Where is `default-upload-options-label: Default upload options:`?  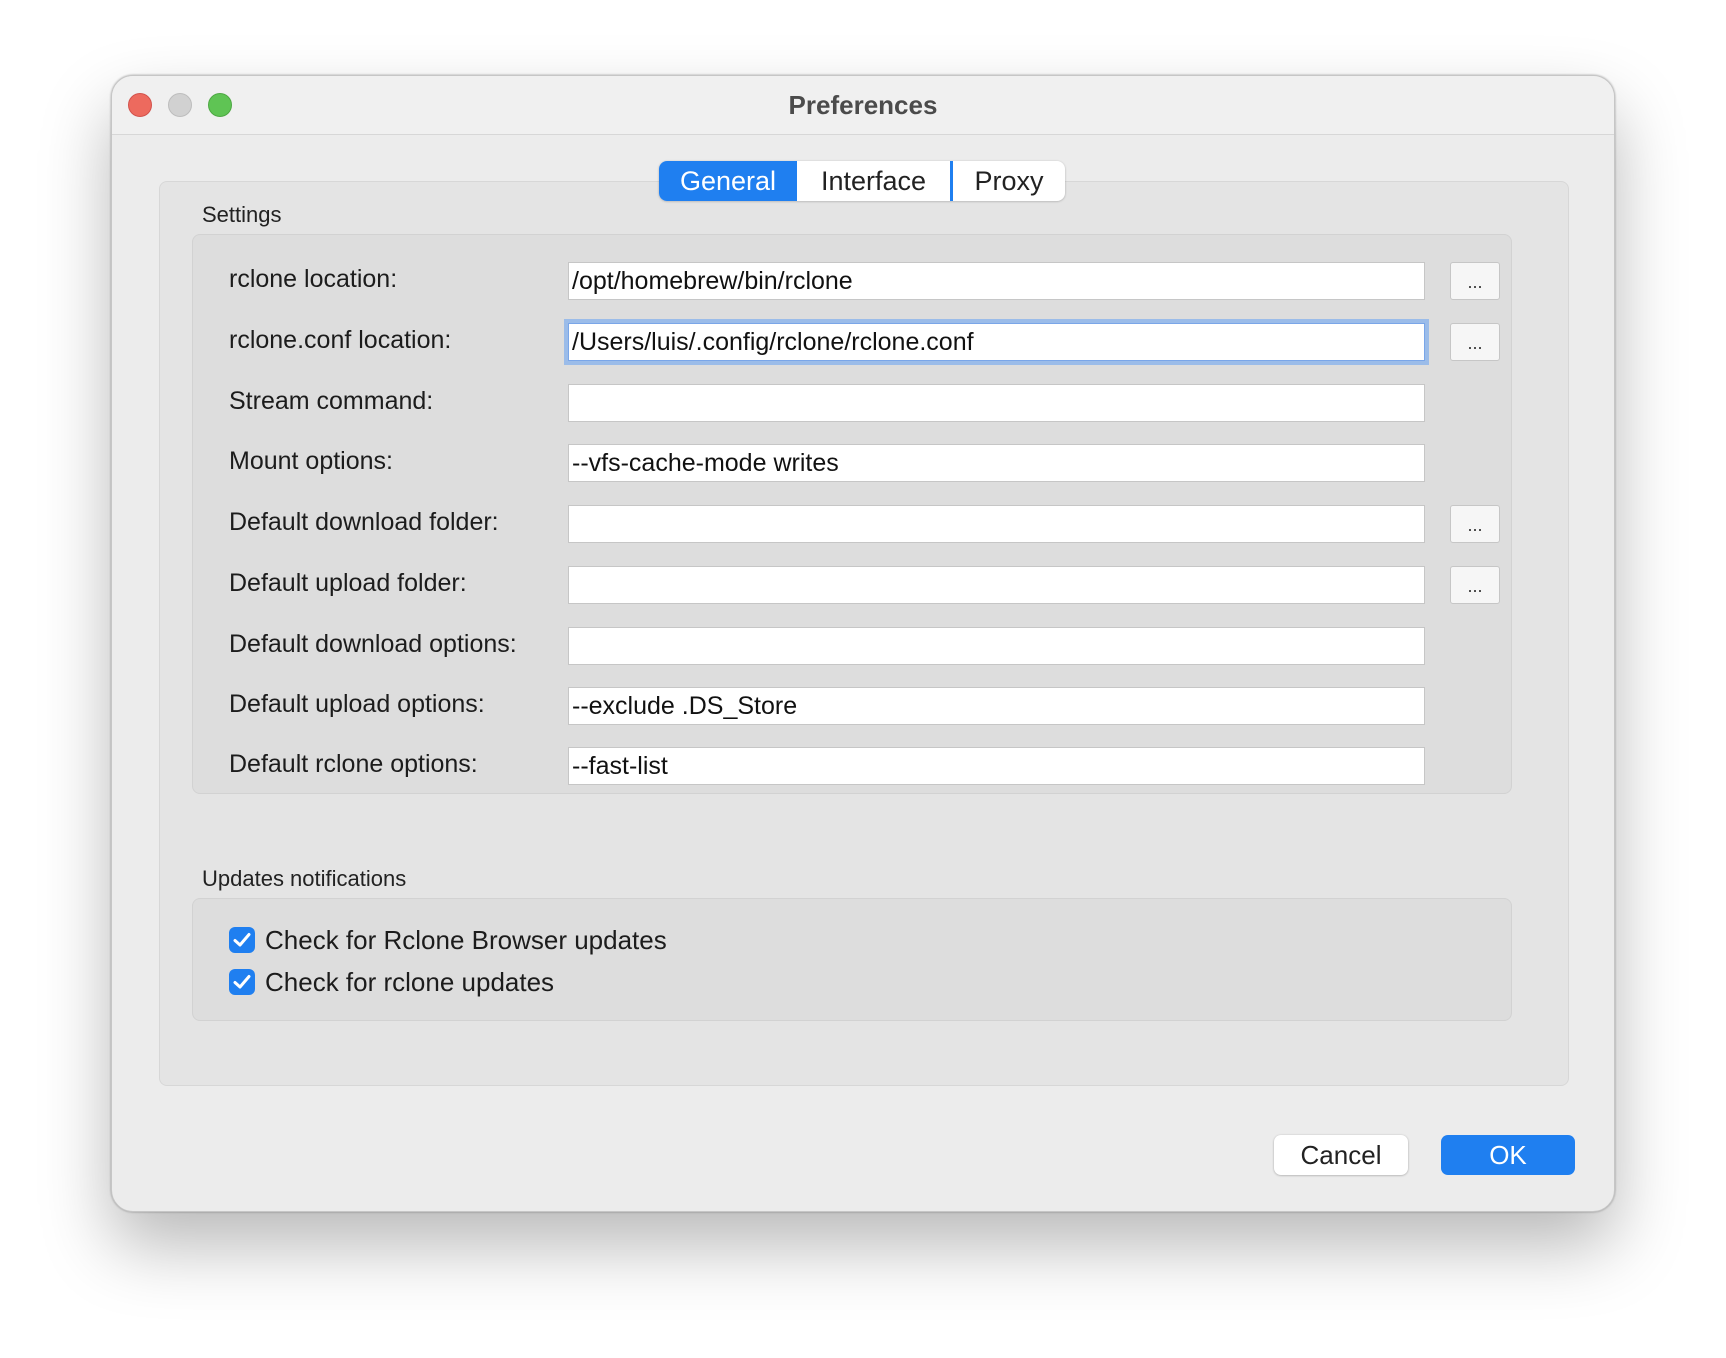
default-upload-options-label: Default upload options: is located at coordinates (357, 704).